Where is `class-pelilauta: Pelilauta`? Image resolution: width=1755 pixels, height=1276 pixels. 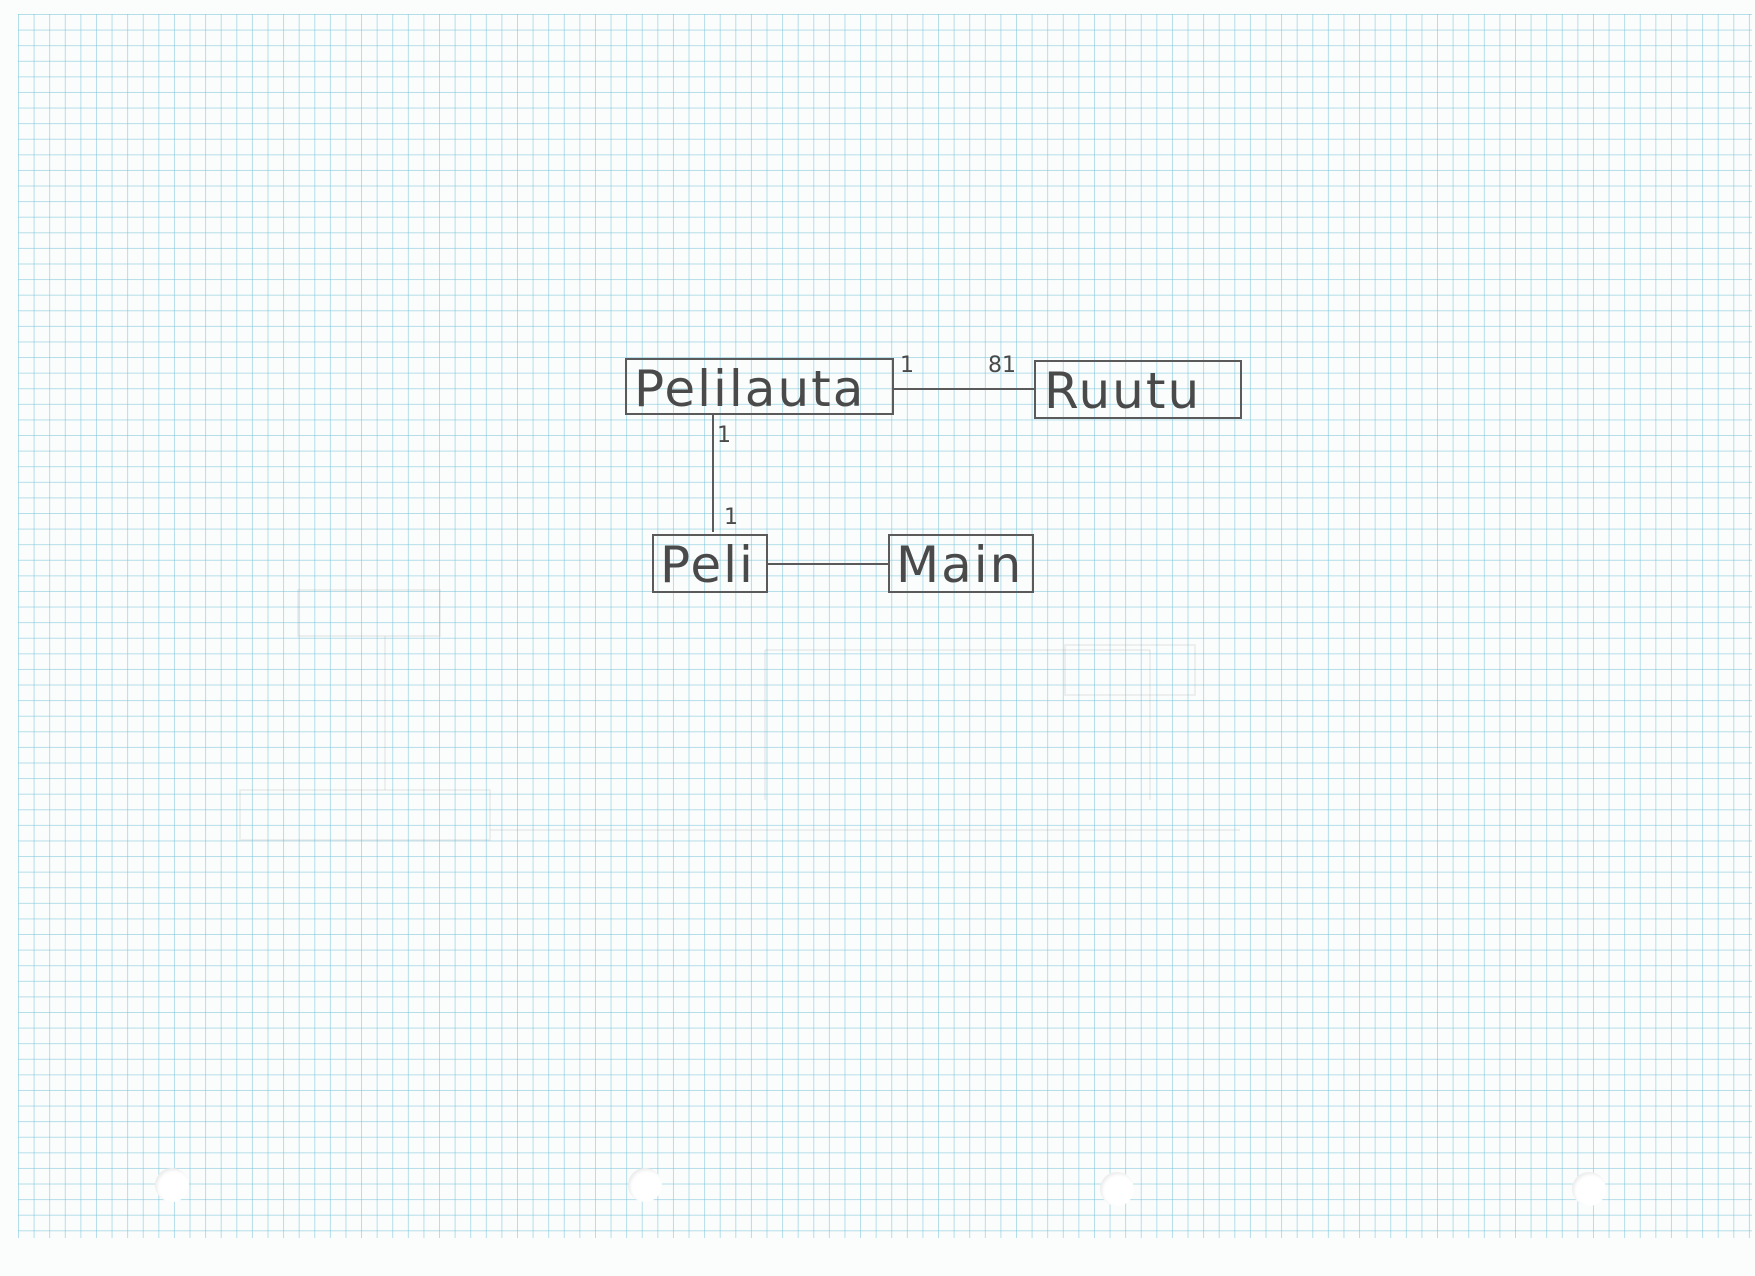
class-pelilauta: Pelilauta is located at coordinates (759, 388).